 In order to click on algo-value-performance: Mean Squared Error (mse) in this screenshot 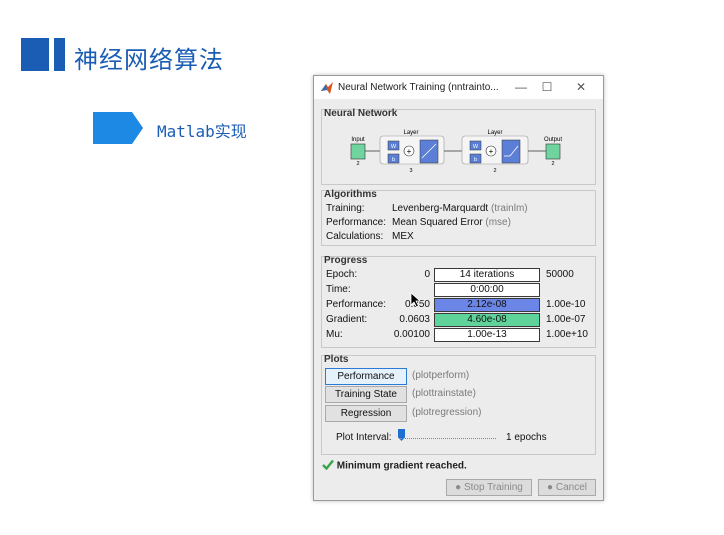, I will do `click(451, 222)`.